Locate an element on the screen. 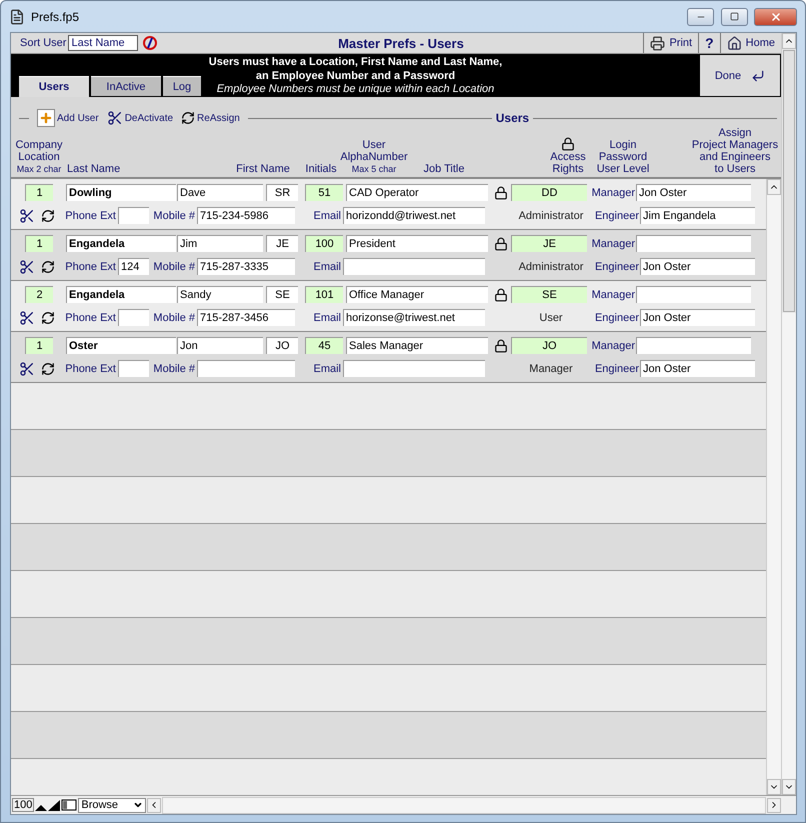 The width and height of the screenshot is (806, 823). login-field: JO is located at coordinates (549, 345).